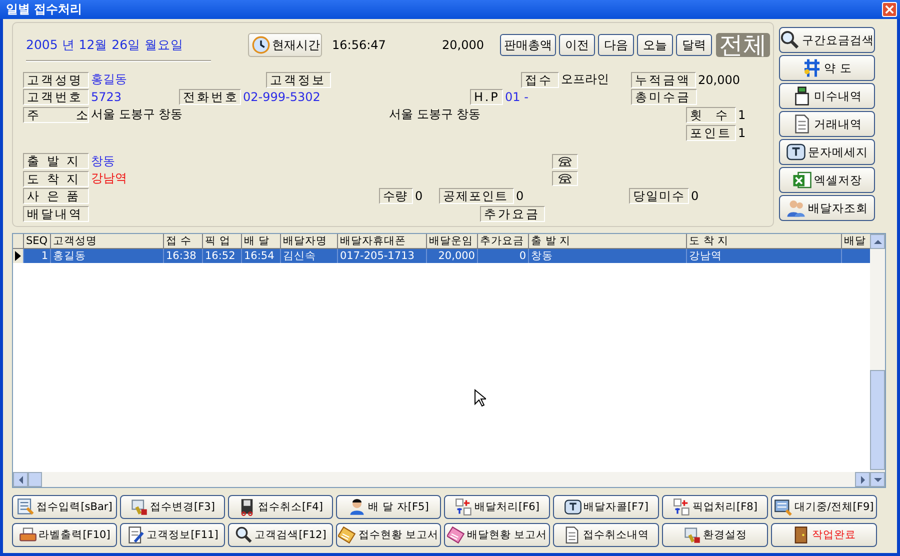 This screenshot has height=556, width=900. Describe the element at coordinates (577, 45) in the screenshot. I see `nav-button: 이전` at that location.